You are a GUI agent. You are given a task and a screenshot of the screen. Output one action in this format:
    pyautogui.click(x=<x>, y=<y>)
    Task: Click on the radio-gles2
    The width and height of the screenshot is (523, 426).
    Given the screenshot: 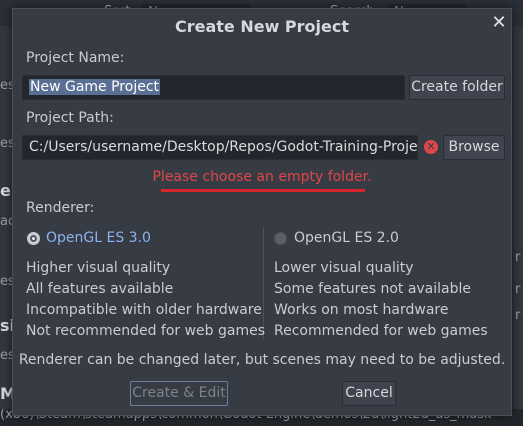 What is the action you would take?
    pyautogui.click(x=280, y=238)
    